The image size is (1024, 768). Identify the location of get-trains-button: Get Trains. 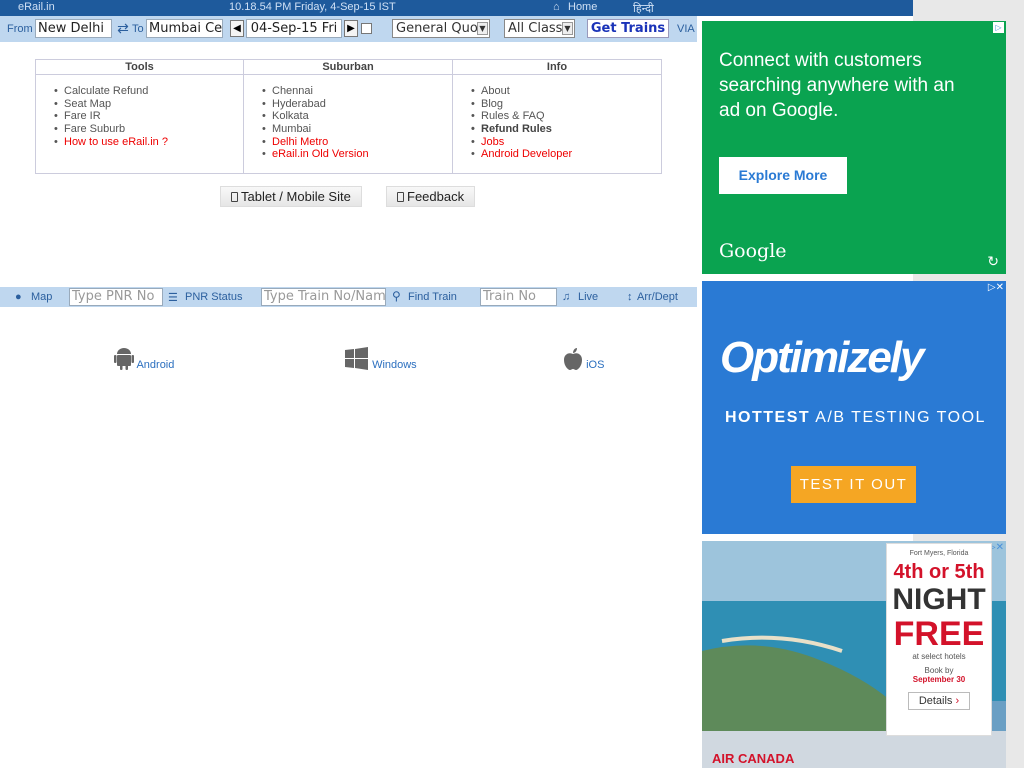
(628, 28).